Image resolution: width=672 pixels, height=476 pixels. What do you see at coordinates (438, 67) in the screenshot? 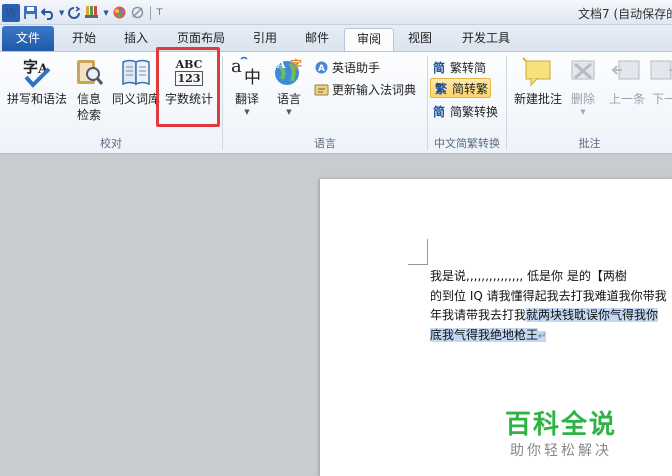
I see `trad-to-simp-icon: 简` at bounding box center [438, 67].